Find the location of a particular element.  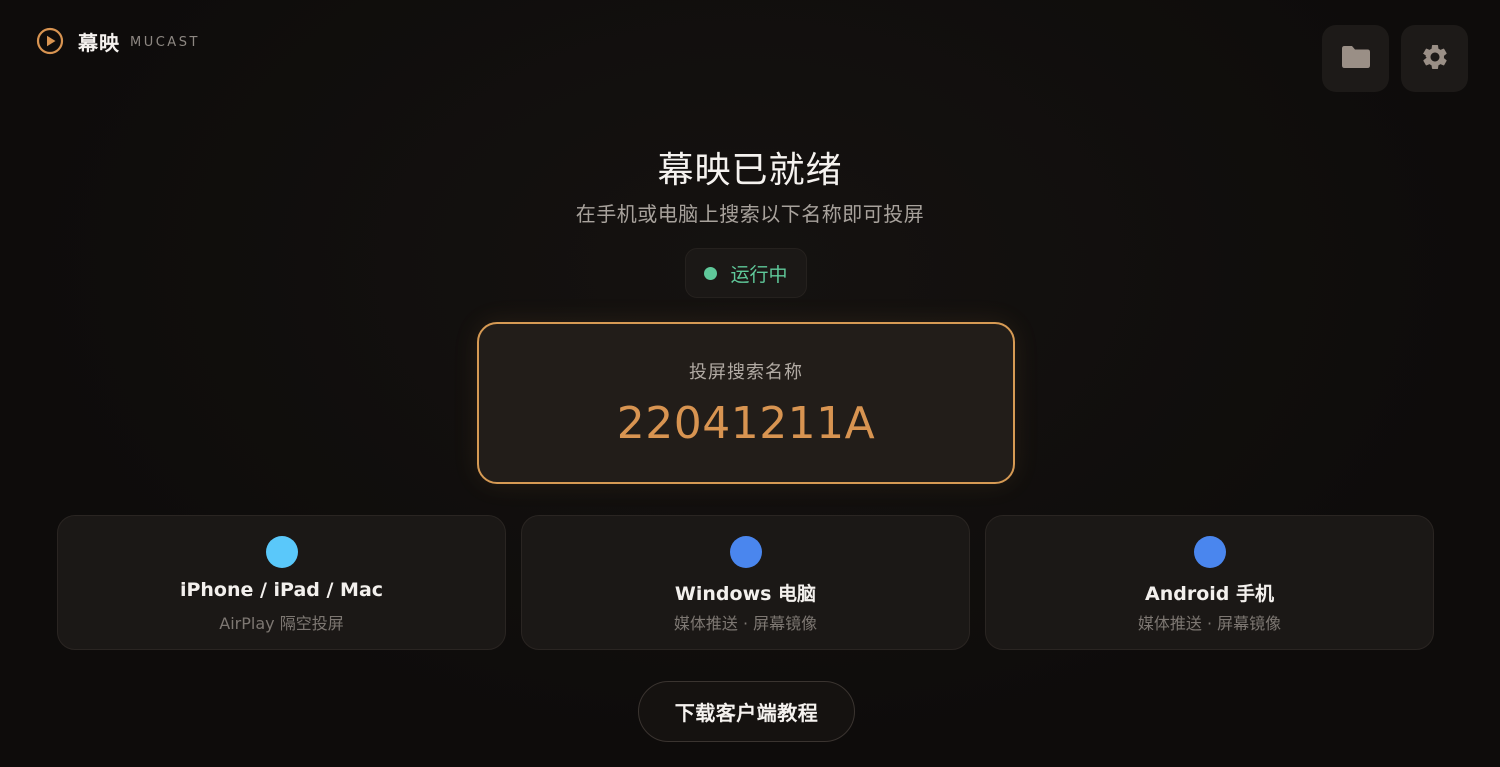

device-desc: AirPlay 隔空投屏 is located at coordinates (281, 623).